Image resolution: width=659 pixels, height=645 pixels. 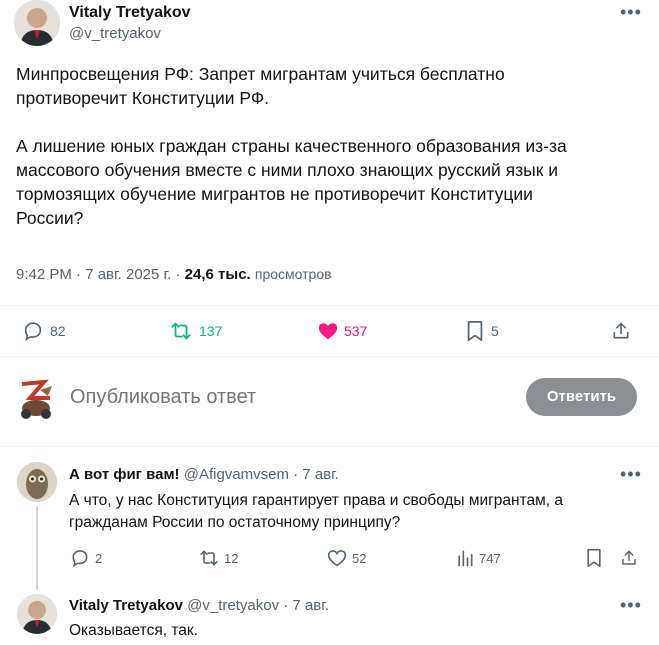 I want to click on avatar-logo-icon, so click(x=37, y=399).